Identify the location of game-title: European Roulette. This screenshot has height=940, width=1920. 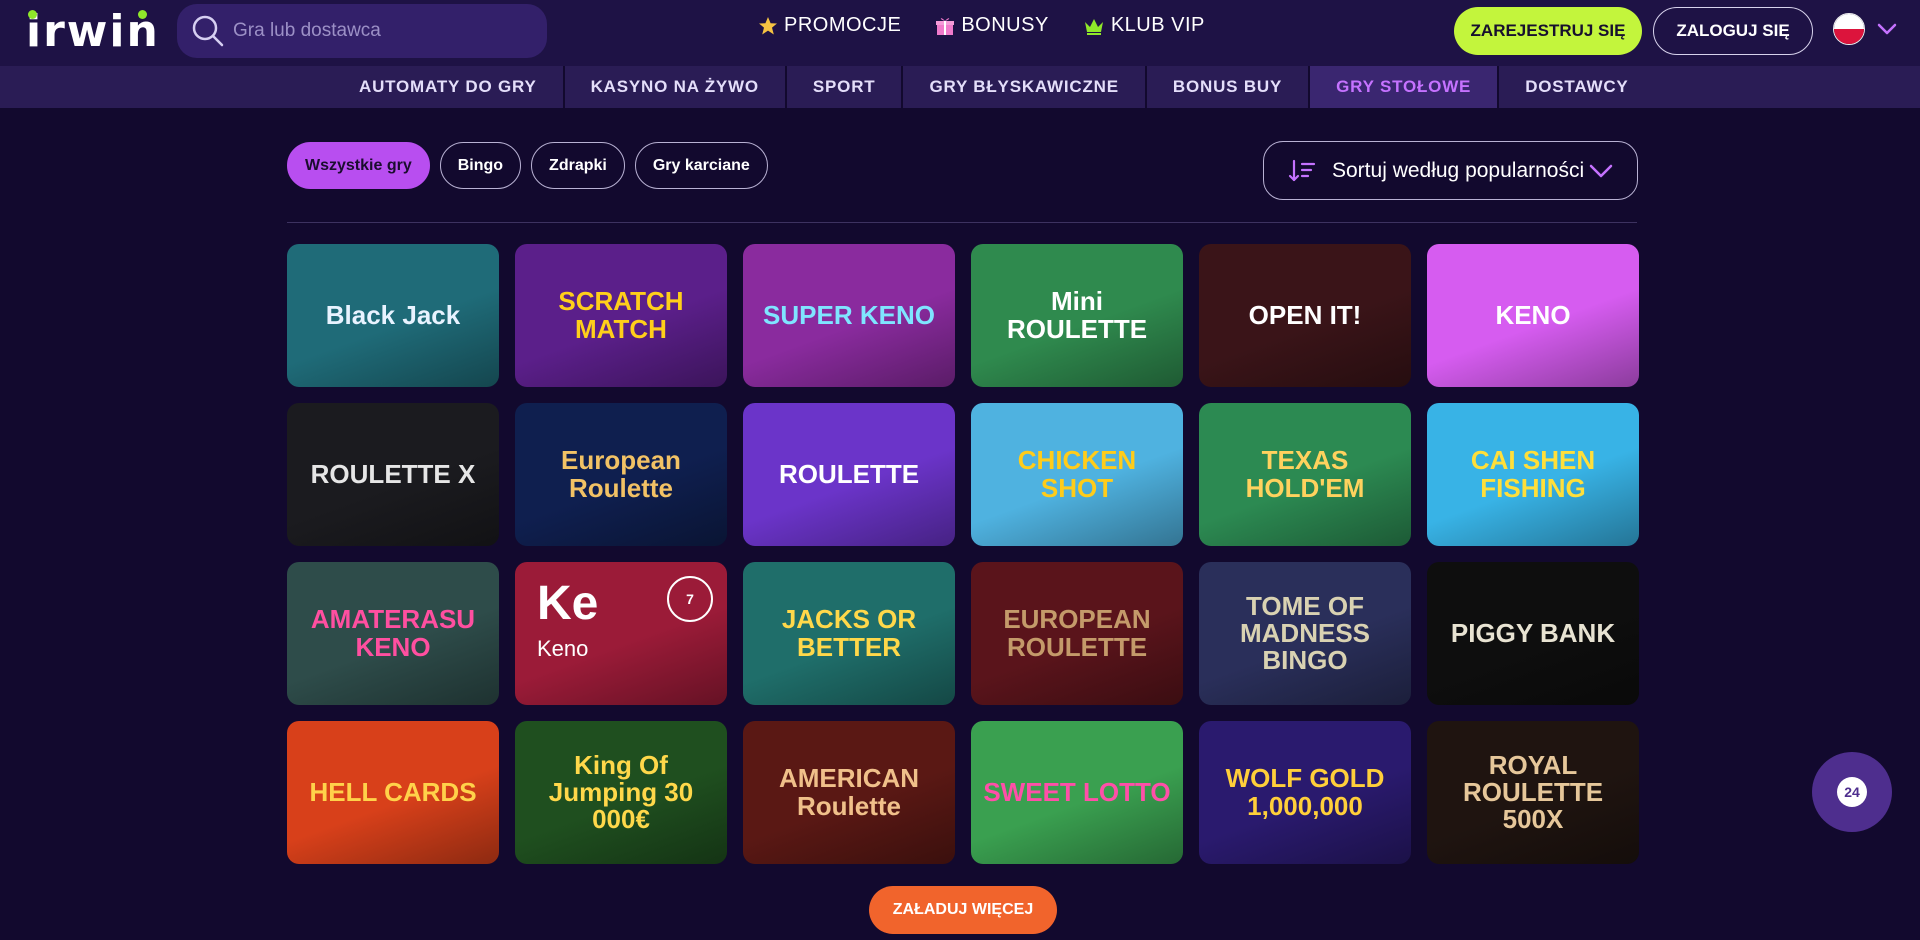
(621, 474).